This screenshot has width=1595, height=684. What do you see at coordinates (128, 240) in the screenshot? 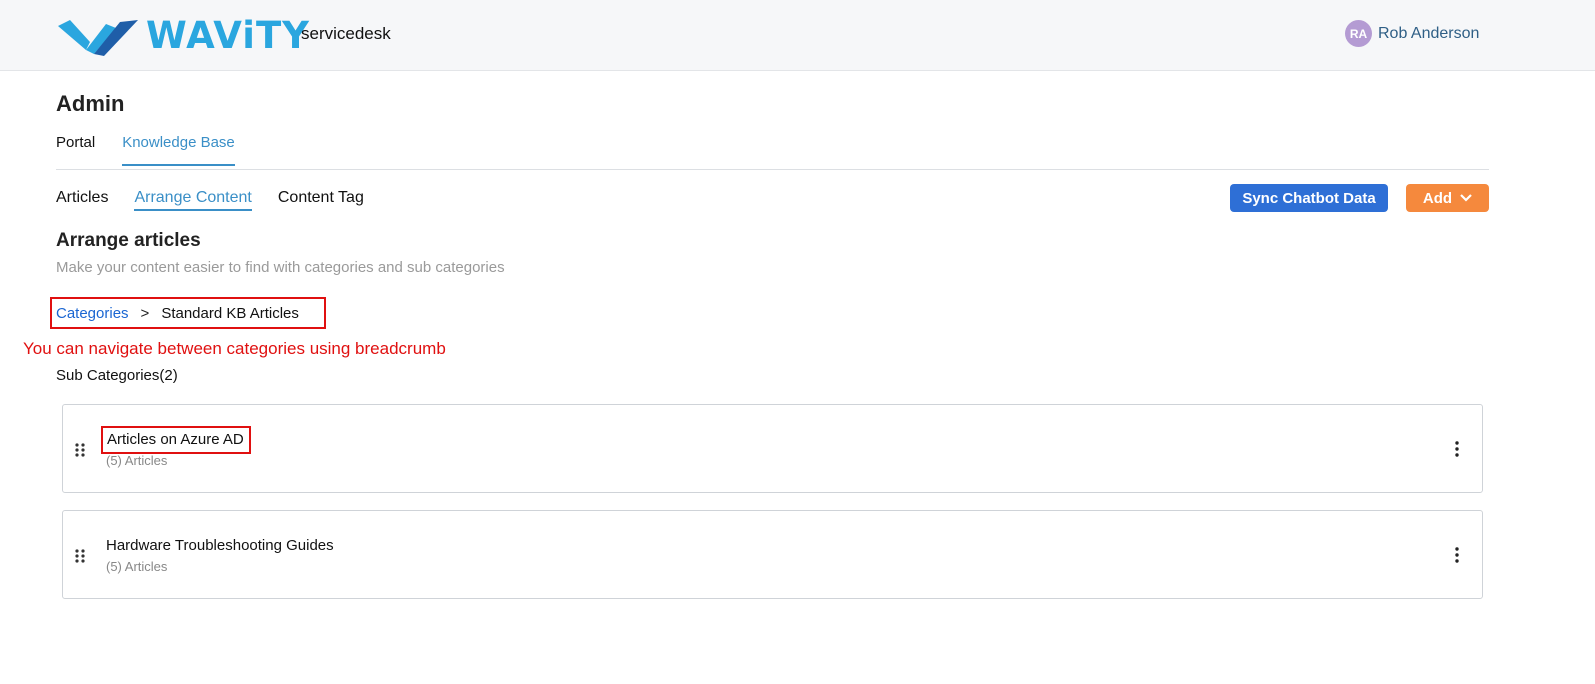
I see `section-title: Arrange articles` at bounding box center [128, 240].